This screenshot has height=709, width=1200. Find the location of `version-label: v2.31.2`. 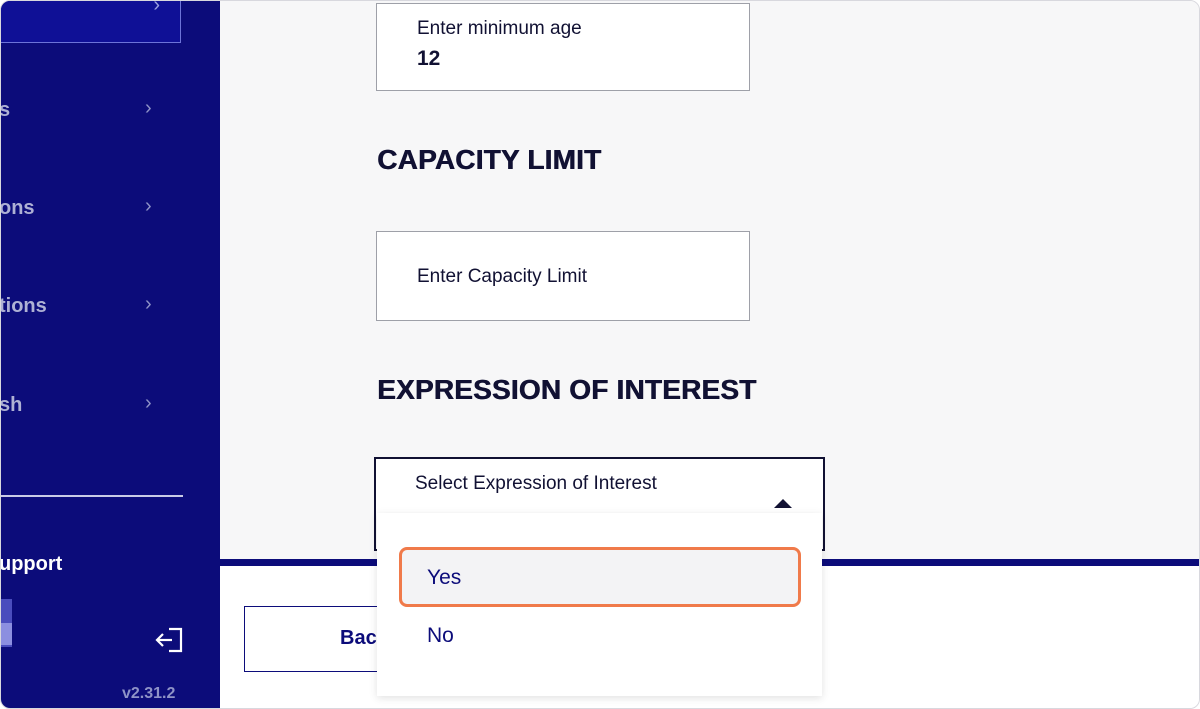

version-label: v2.31.2 is located at coordinates (149, 693).